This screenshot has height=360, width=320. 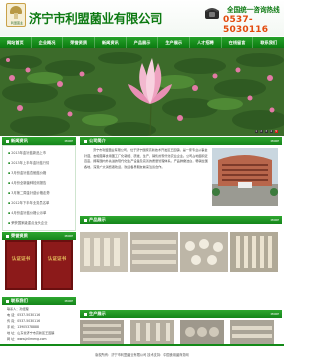 What do you see at coordinates (174, 42) in the screenshot?
I see `nav-production: 生产展示` at bounding box center [174, 42].